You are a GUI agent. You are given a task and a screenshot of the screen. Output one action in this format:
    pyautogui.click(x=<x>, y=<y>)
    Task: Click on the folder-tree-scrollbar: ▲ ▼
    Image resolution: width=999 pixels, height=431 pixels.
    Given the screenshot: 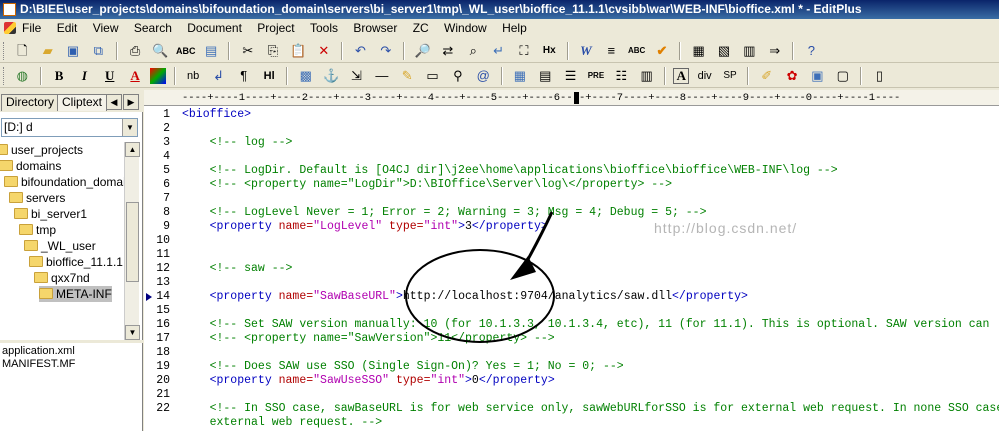 What is the action you would take?
    pyautogui.click(x=132, y=241)
    